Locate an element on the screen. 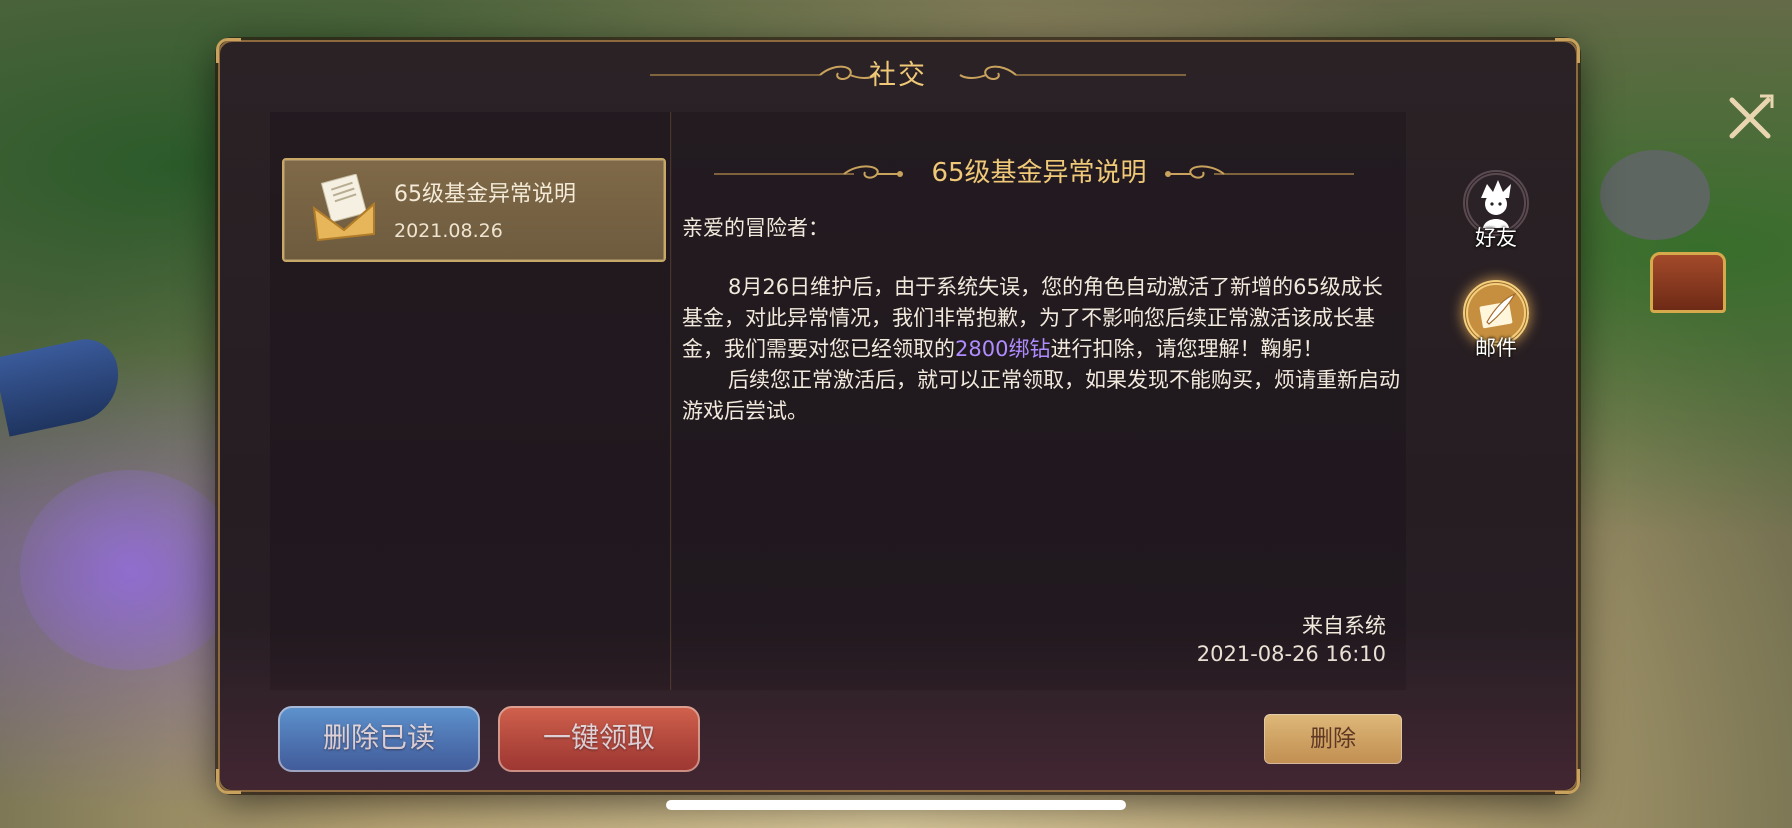 This screenshot has width=1792, height=828. mail-item-date: 2021.08.26 is located at coordinates (448, 231).